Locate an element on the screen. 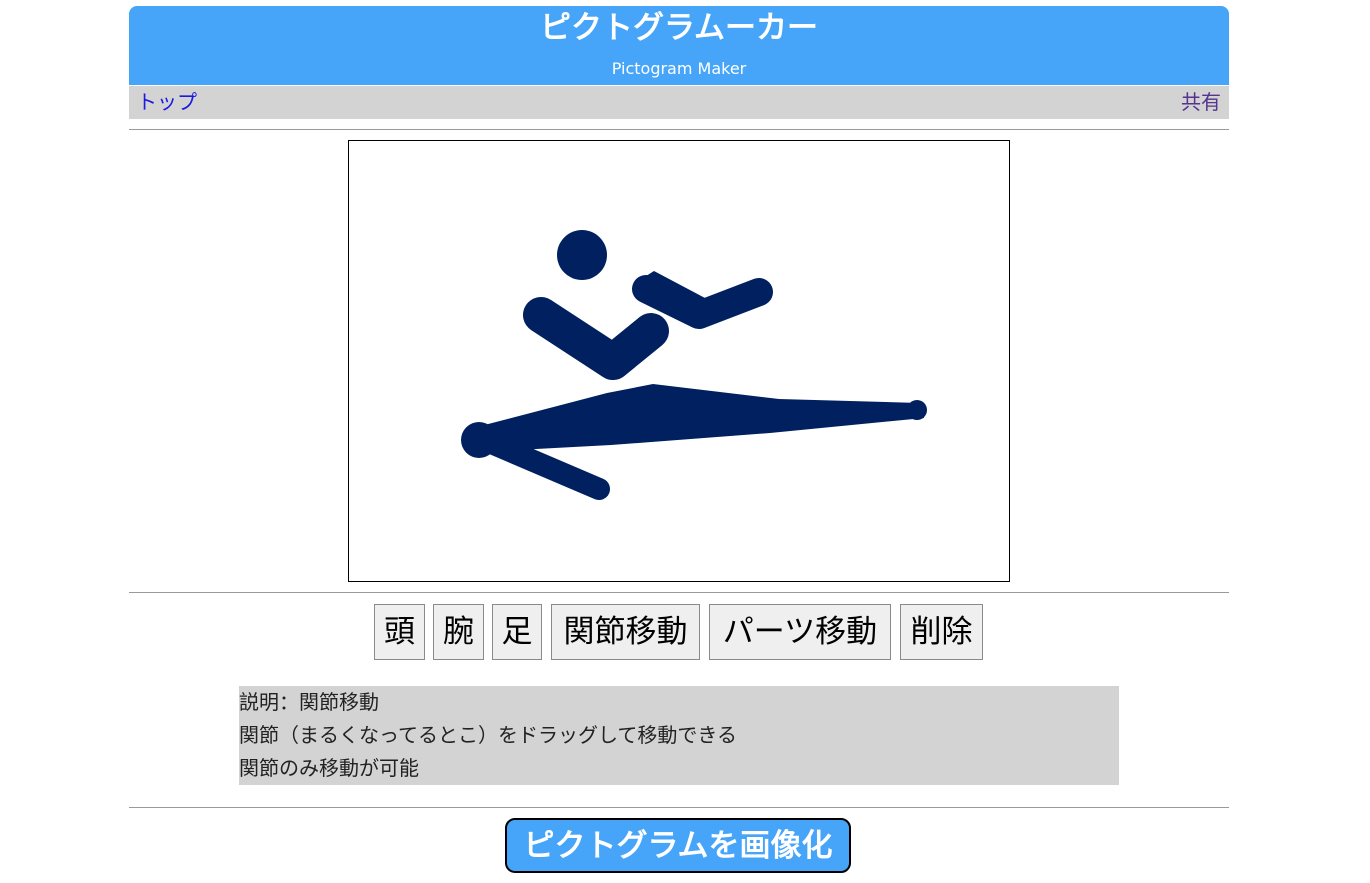 The height and width of the screenshot is (883, 1370). divider-bottom is located at coordinates (679, 807).